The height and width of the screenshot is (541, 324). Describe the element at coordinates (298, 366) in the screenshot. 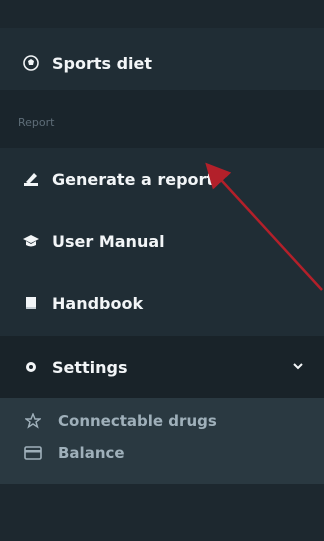

I see `chevron-down-icon` at that location.